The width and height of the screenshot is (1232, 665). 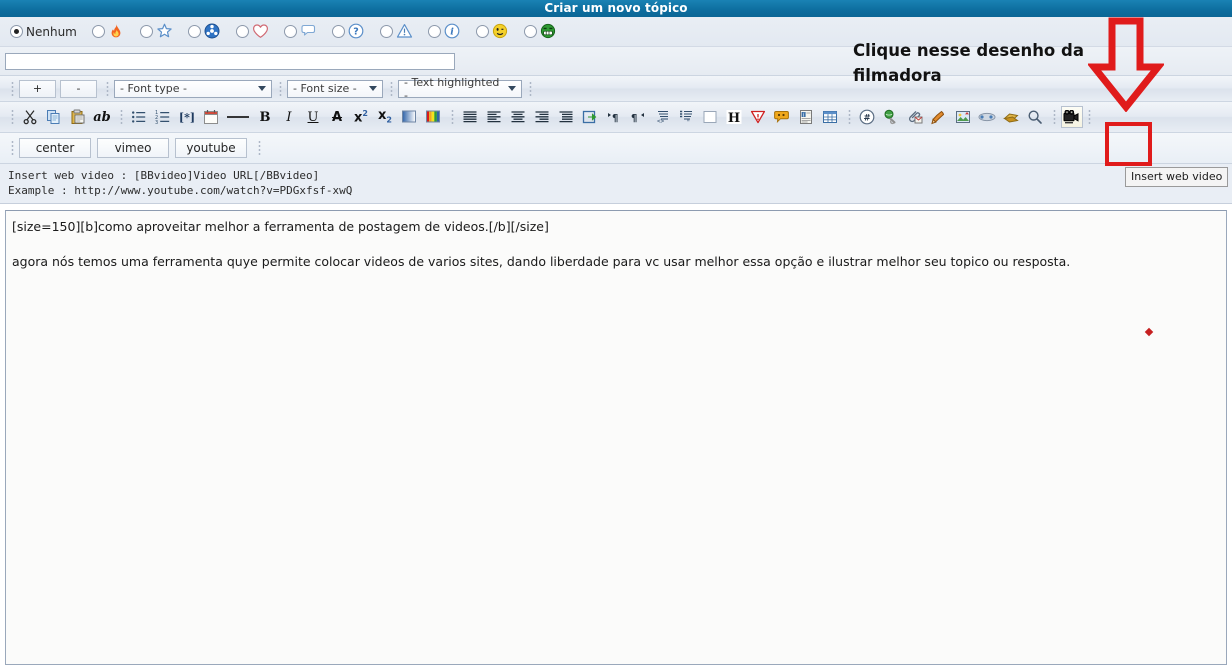 What do you see at coordinates (48, 32) in the screenshot?
I see `prefix-option-none: Nenhum` at bounding box center [48, 32].